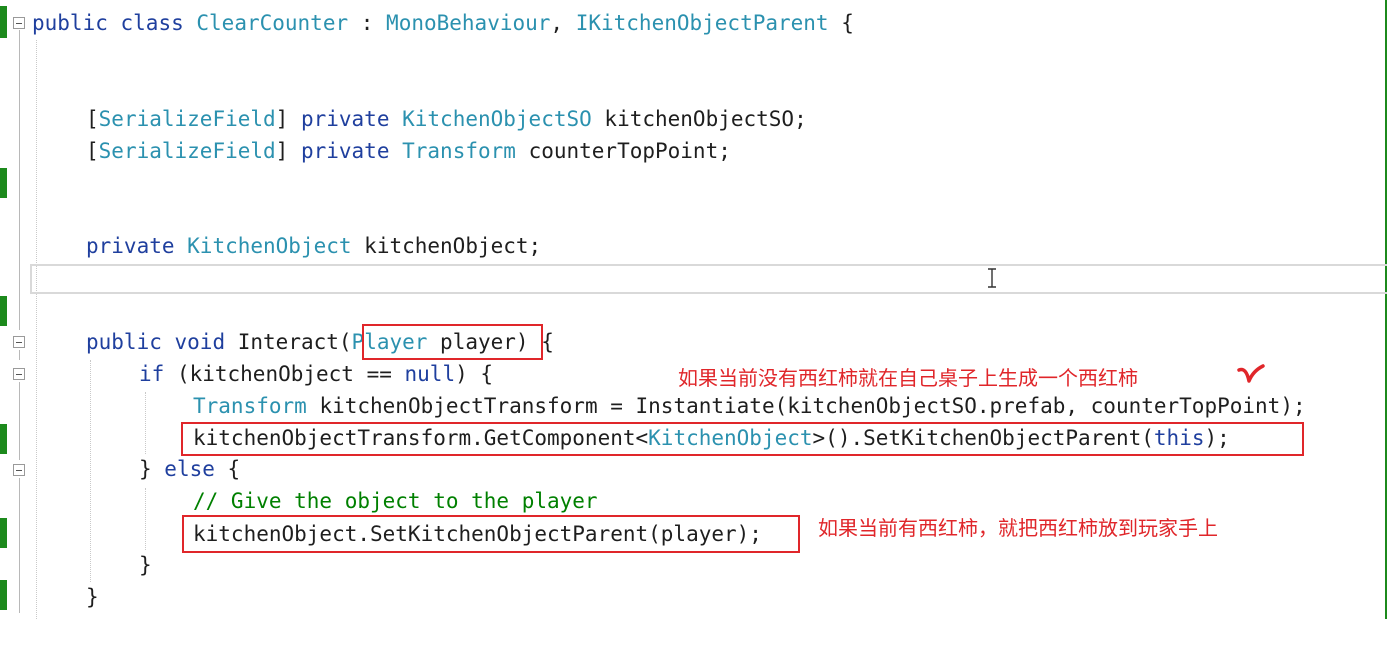  What do you see at coordinates (708, 279) in the screenshot?
I see `current-line-highlight` at bounding box center [708, 279].